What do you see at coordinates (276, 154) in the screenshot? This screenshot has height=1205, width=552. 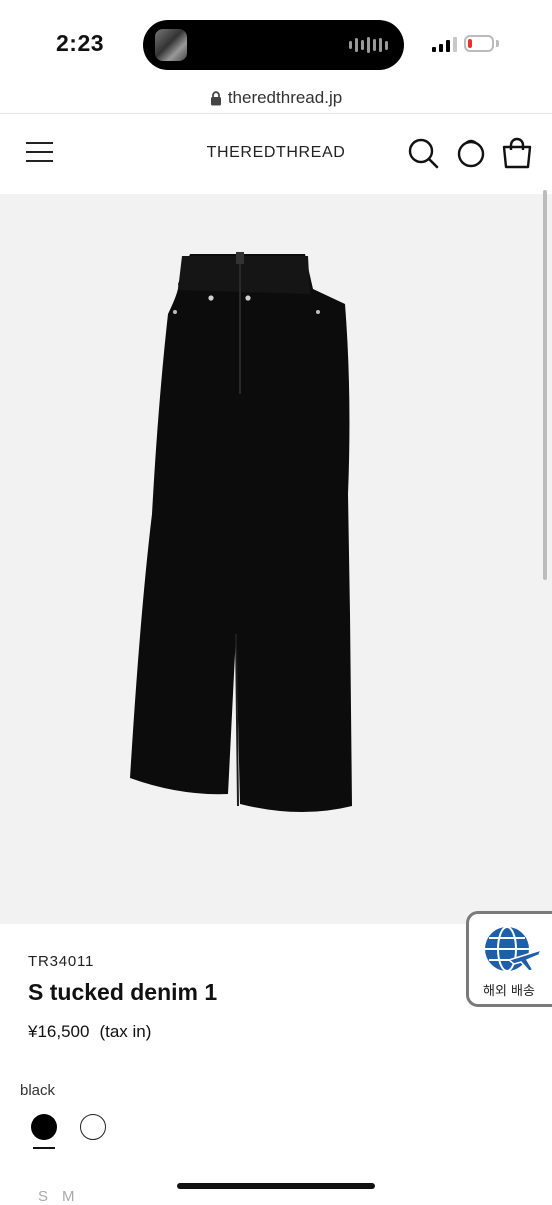 I see `site-header: THEREDTHREAD` at bounding box center [276, 154].